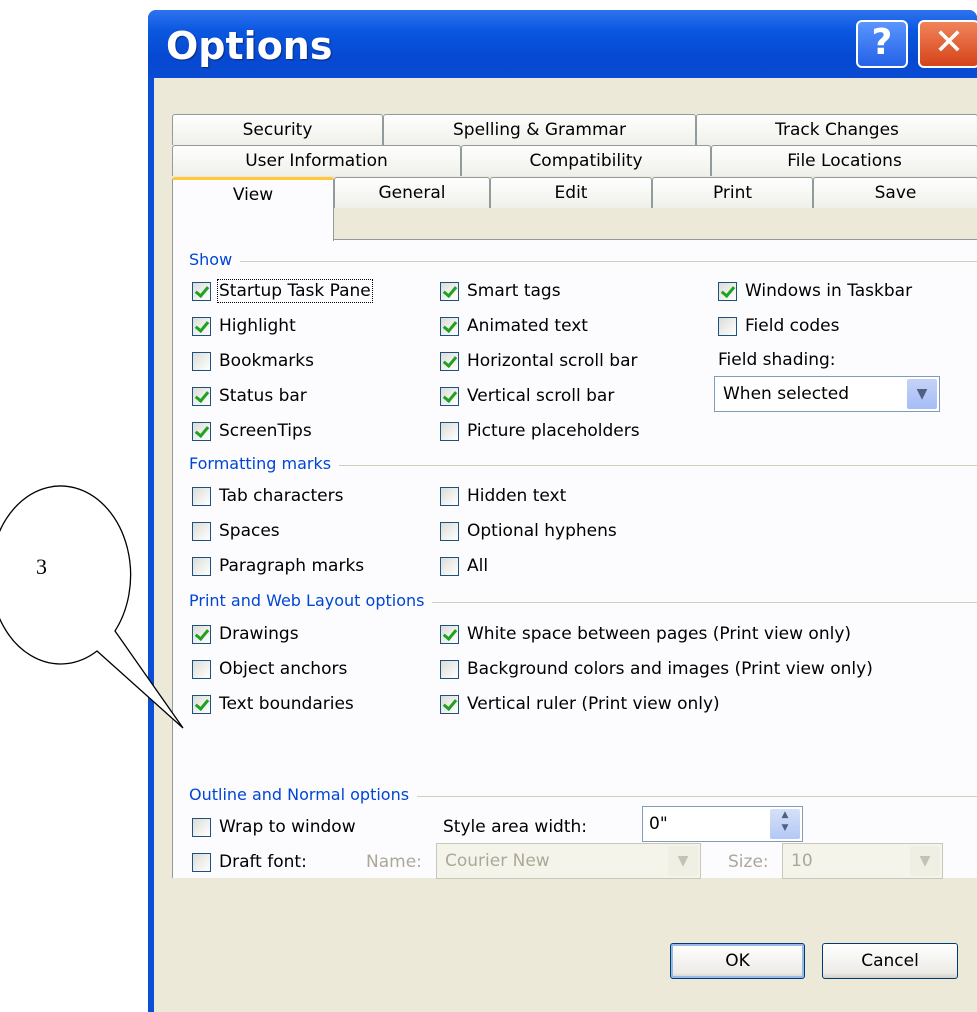  What do you see at coordinates (527, 396) in the screenshot?
I see `checkbox-vertical-scroll-bar: Vertical scroll bar` at bounding box center [527, 396].